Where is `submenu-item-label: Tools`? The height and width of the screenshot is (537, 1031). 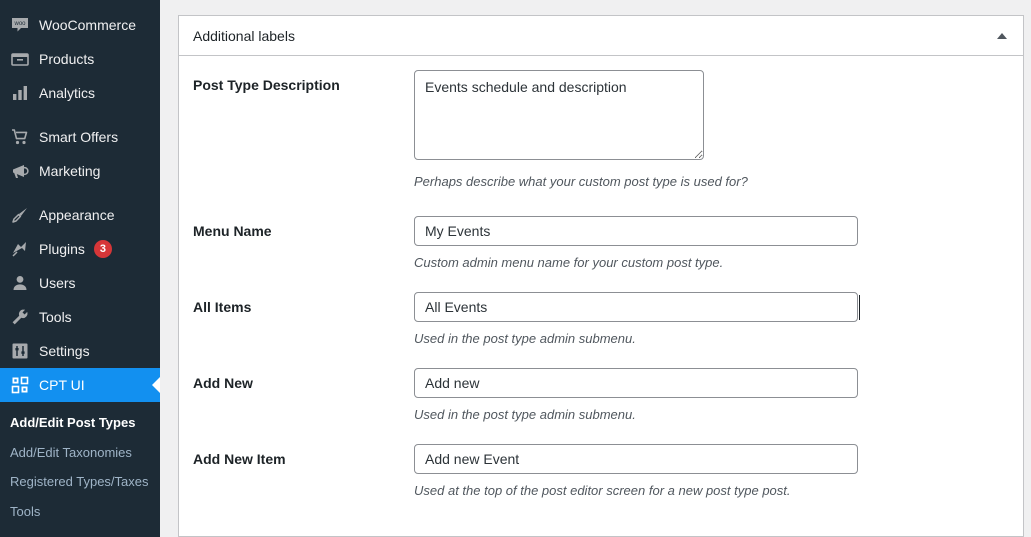
submenu-item-label: Tools is located at coordinates (25, 511).